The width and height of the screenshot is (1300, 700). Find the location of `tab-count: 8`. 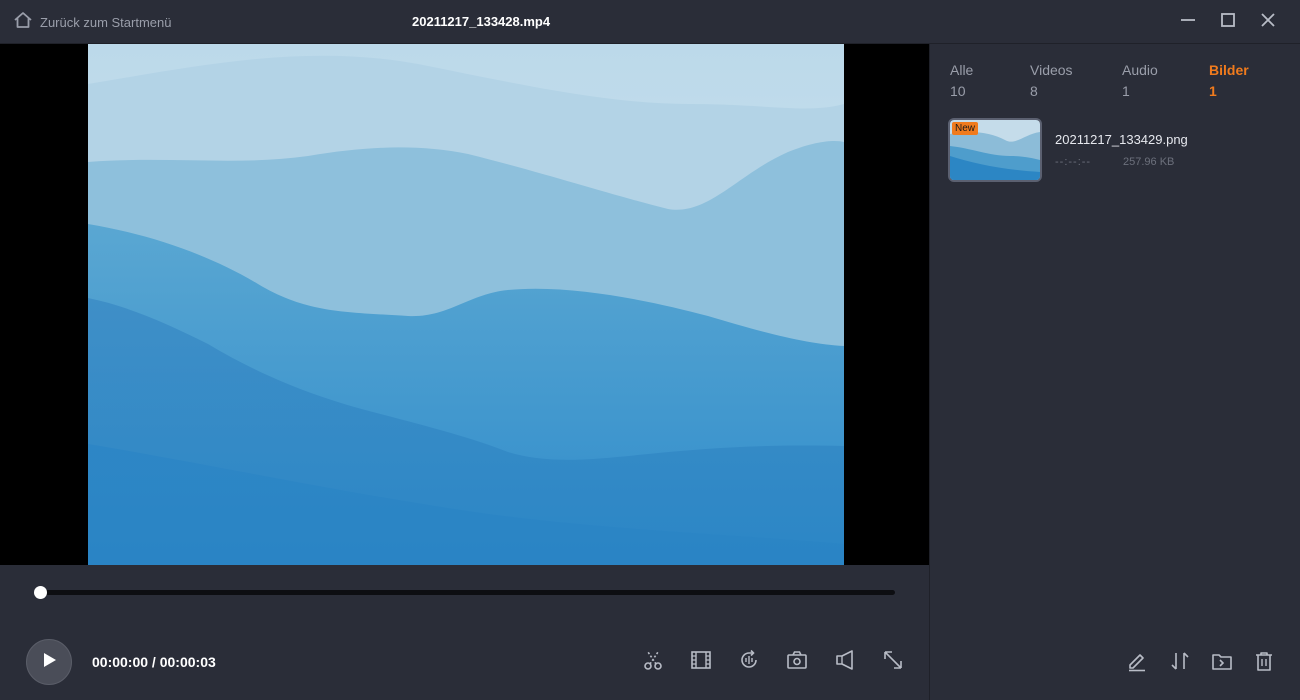

tab-count: 8 is located at coordinates (1034, 91).